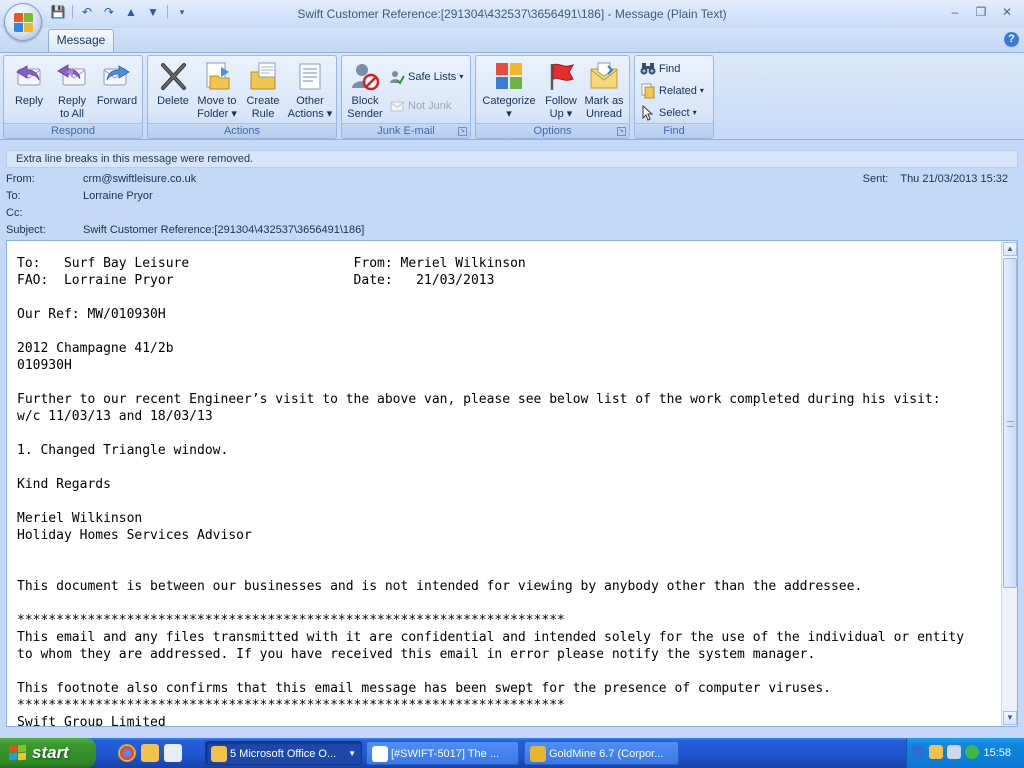 The image size is (1024, 768). Describe the element at coordinates (14, 213) in the screenshot. I see `cc-label: Cc:` at that location.